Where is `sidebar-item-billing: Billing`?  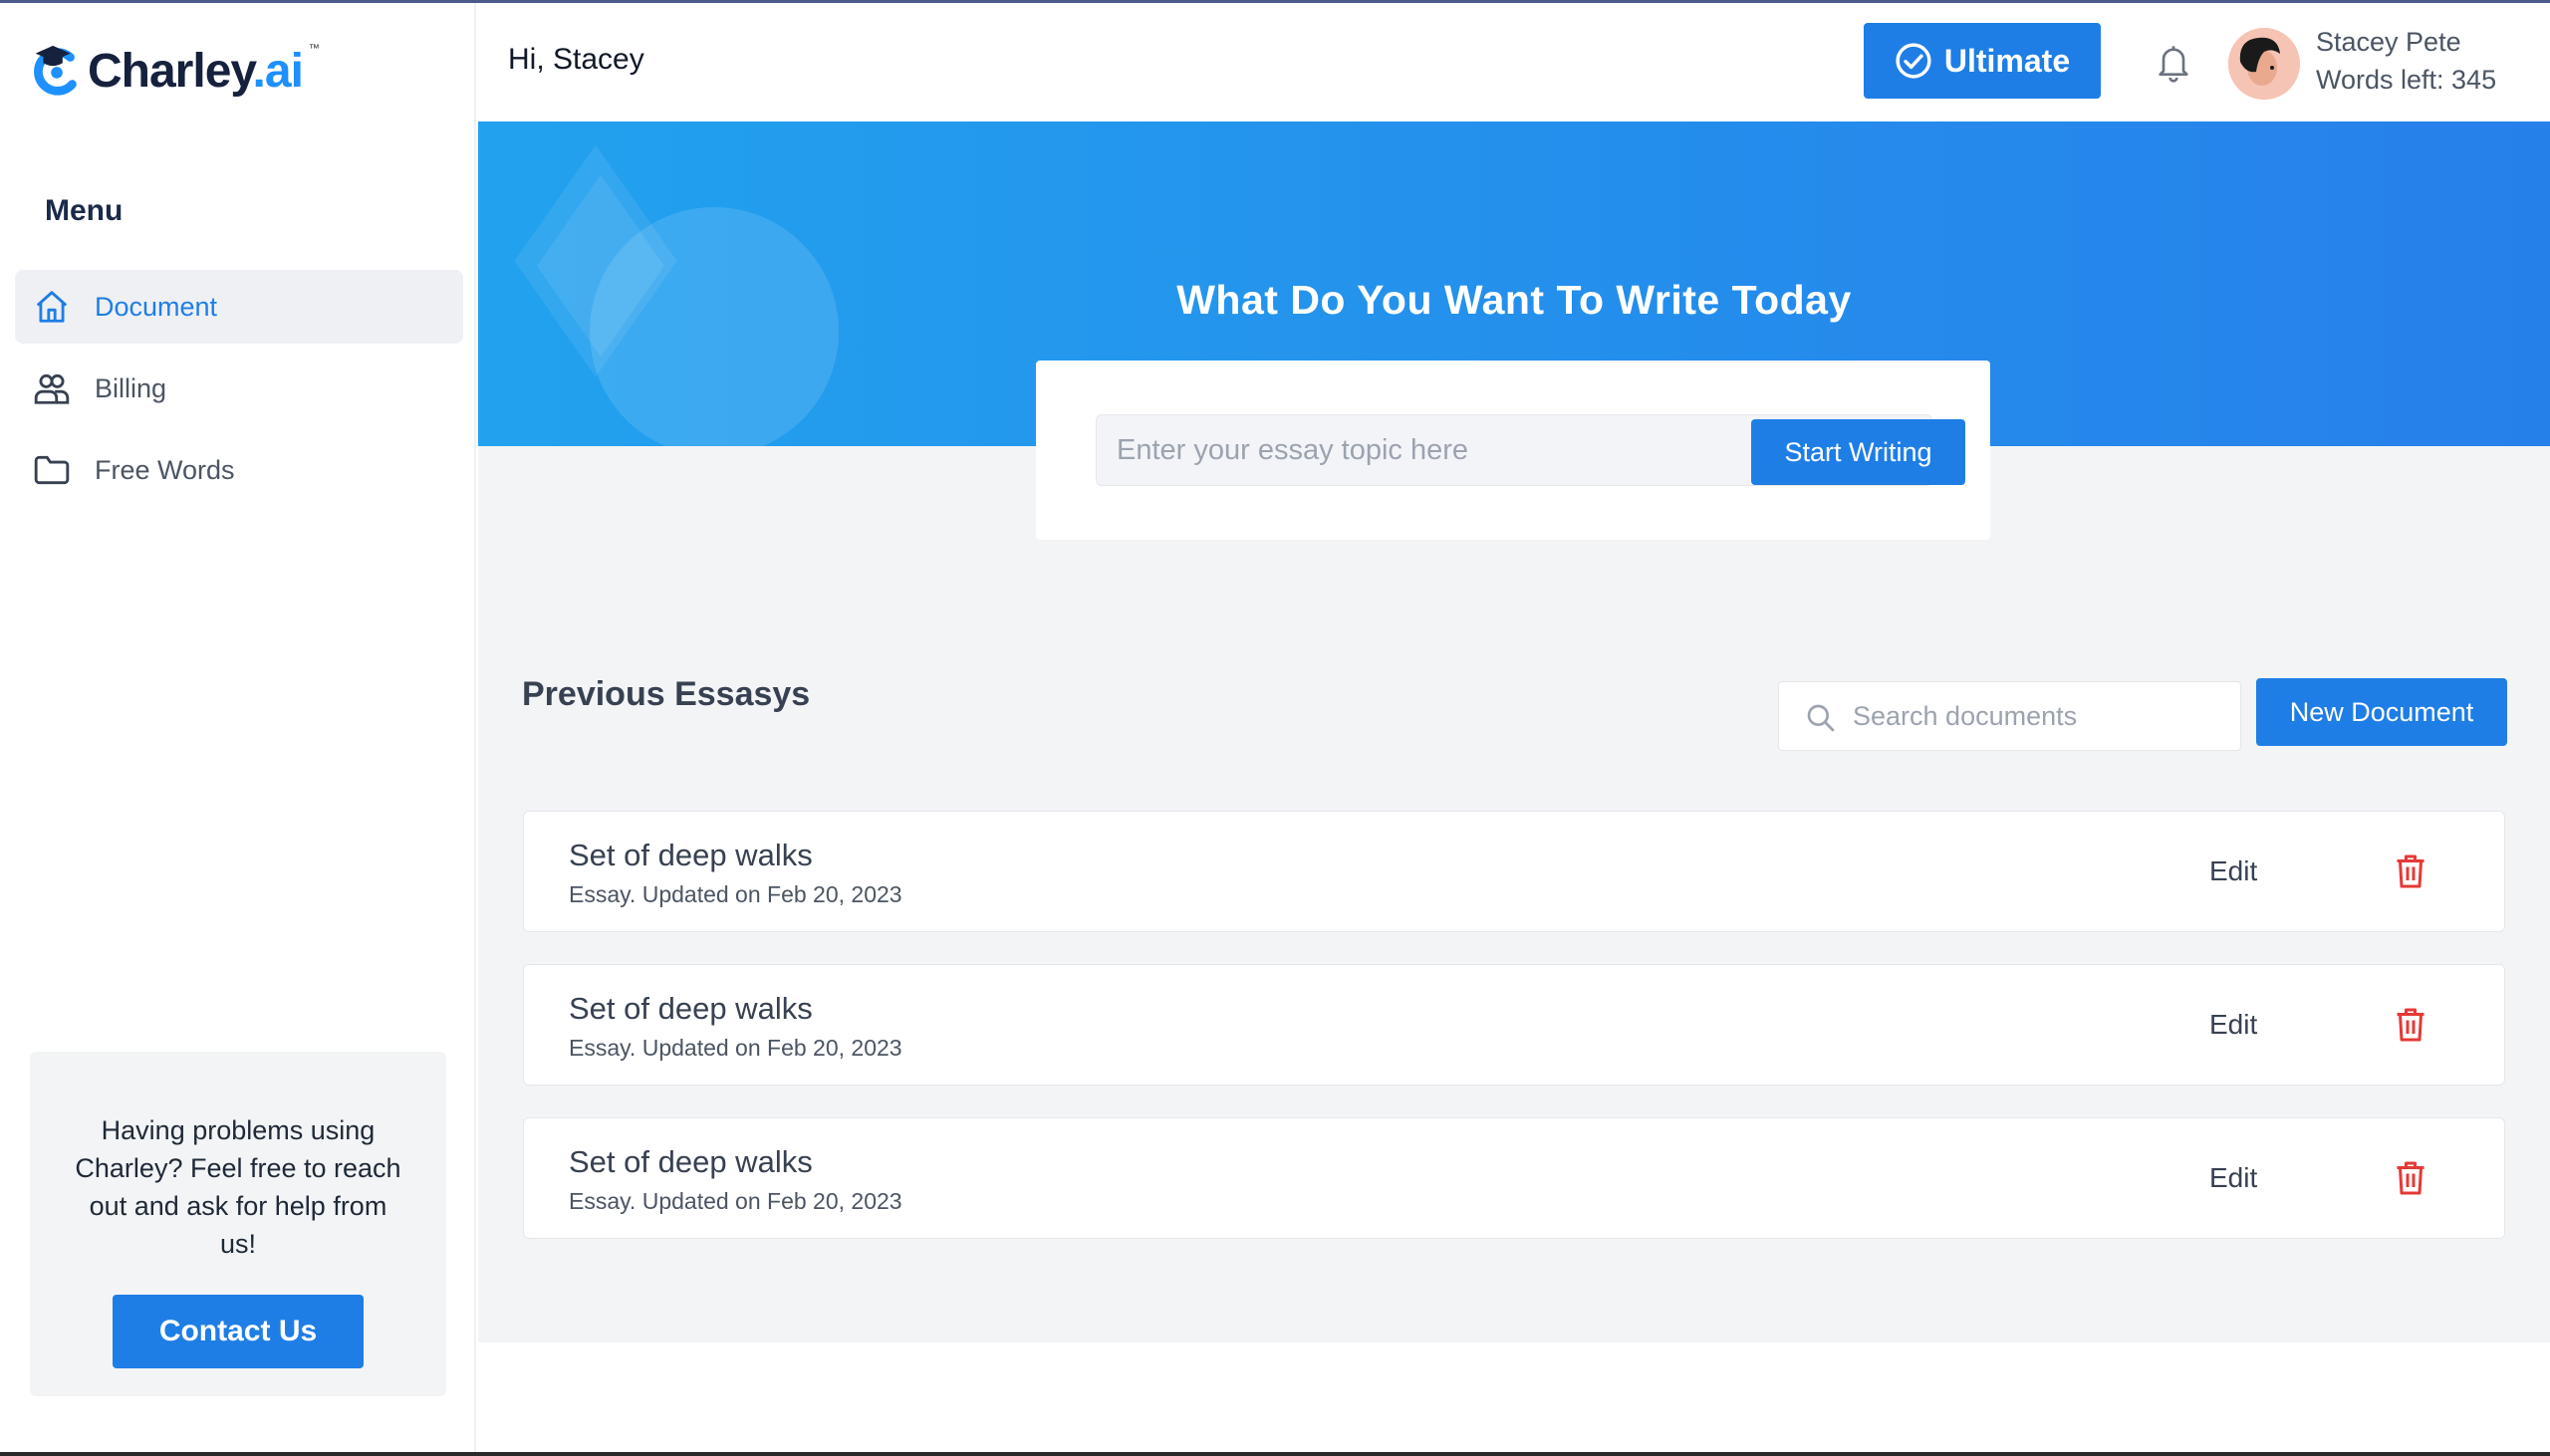
sidebar-item-billing: Billing is located at coordinates (239, 388).